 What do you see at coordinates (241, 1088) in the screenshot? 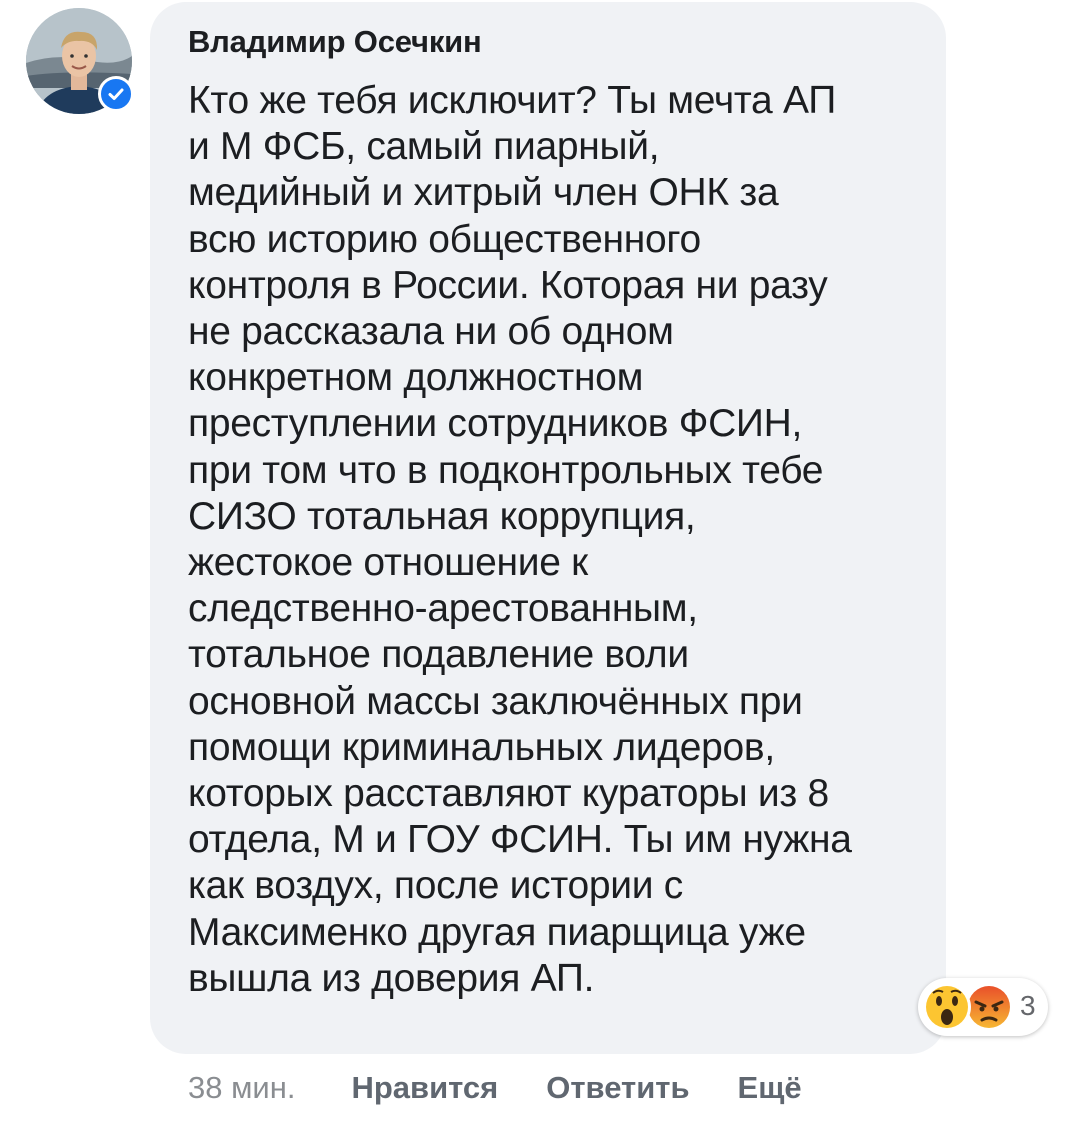
I see `comment-timestamp: 38 мин.` at bounding box center [241, 1088].